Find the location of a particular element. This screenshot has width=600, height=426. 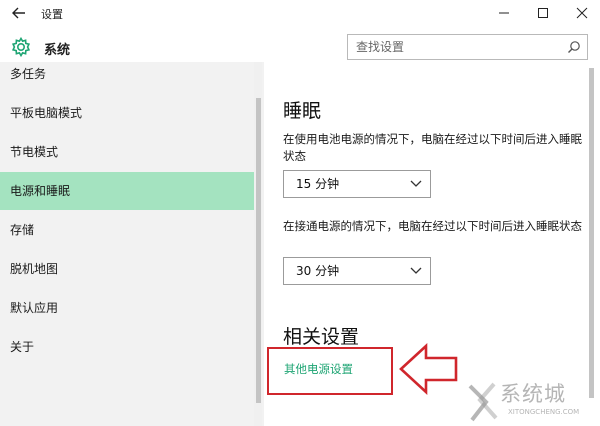

plugged-sleep-select: 30 分钟 is located at coordinates (357, 271).